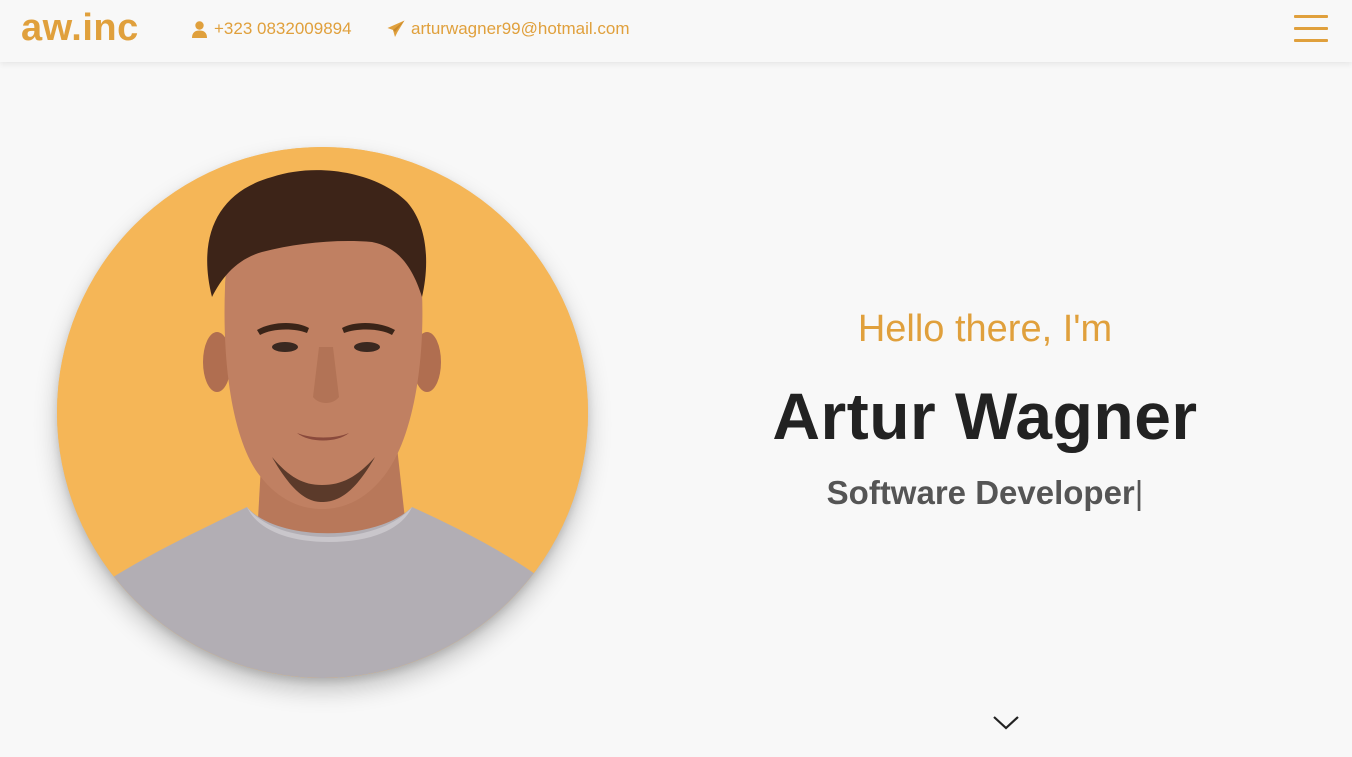 Image resolution: width=1352 pixels, height=757 pixels. Describe the element at coordinates (980, 492) in the screenshot. I see `role-text: Software Developer` at that location.